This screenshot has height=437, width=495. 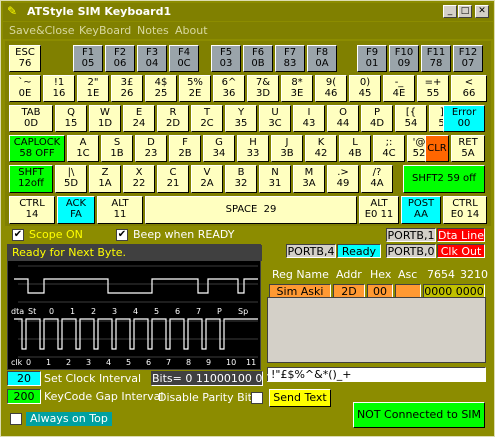 I want to click on key-g: G 34, so click(x=219, y=148).